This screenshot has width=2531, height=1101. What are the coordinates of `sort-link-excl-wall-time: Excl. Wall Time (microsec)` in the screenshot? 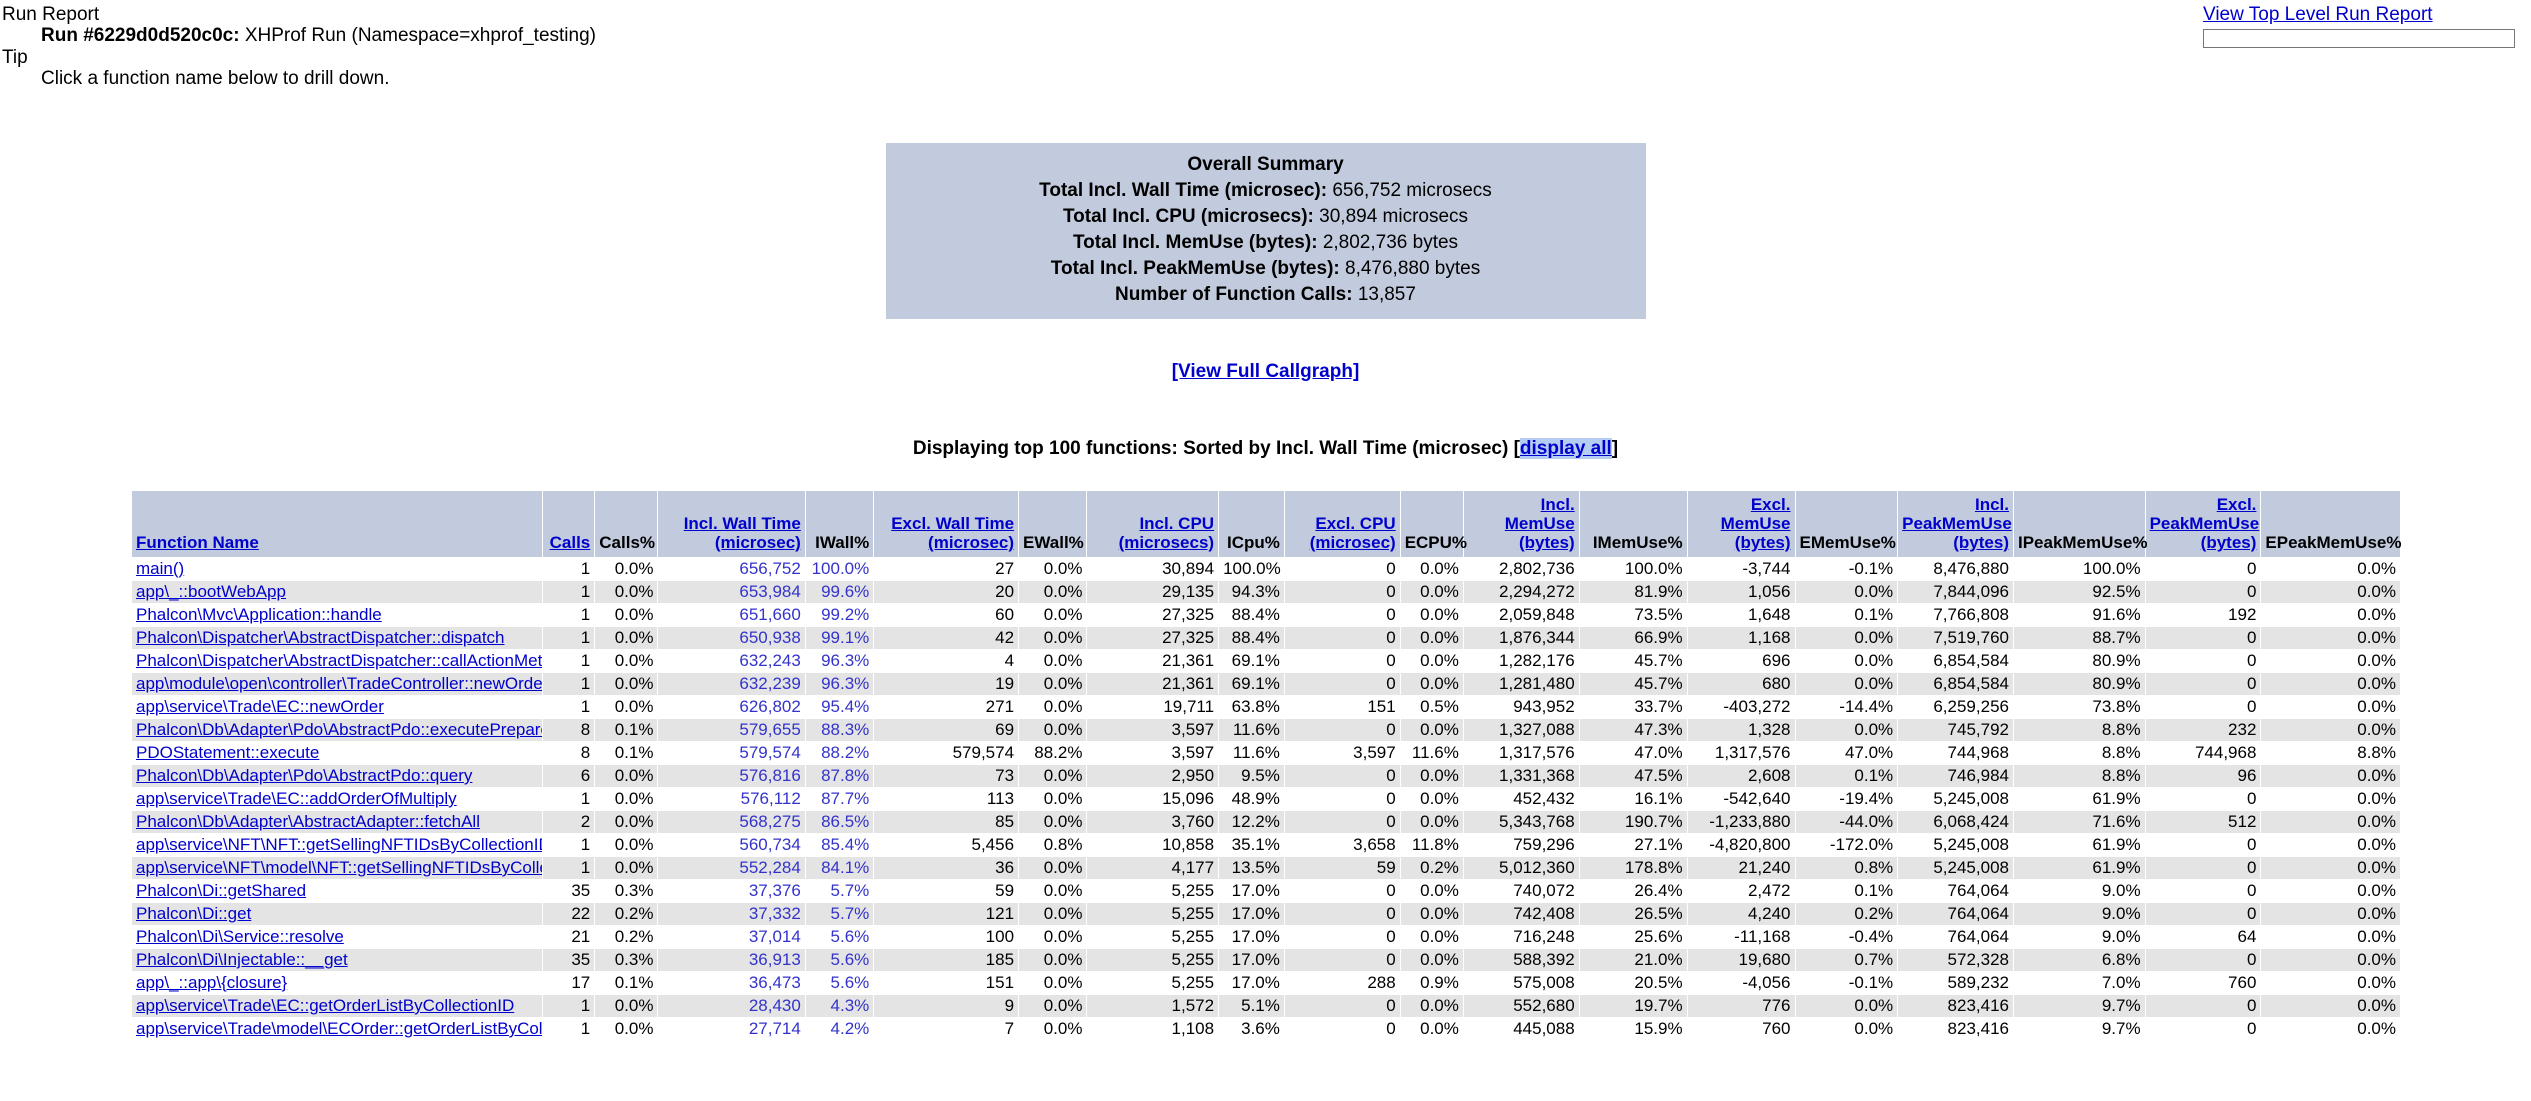 It's located at (952, 533).